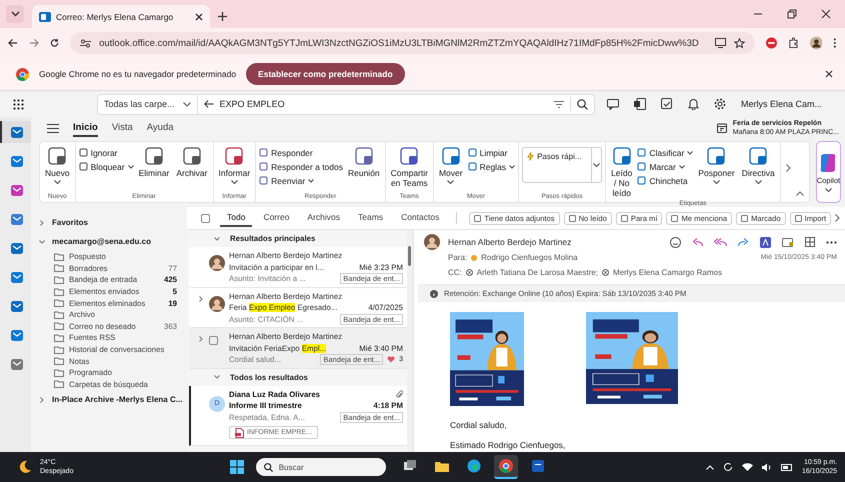 The height and width of the screenshot is (482, 845). I want to click on restore-icon, so click(792, 14).